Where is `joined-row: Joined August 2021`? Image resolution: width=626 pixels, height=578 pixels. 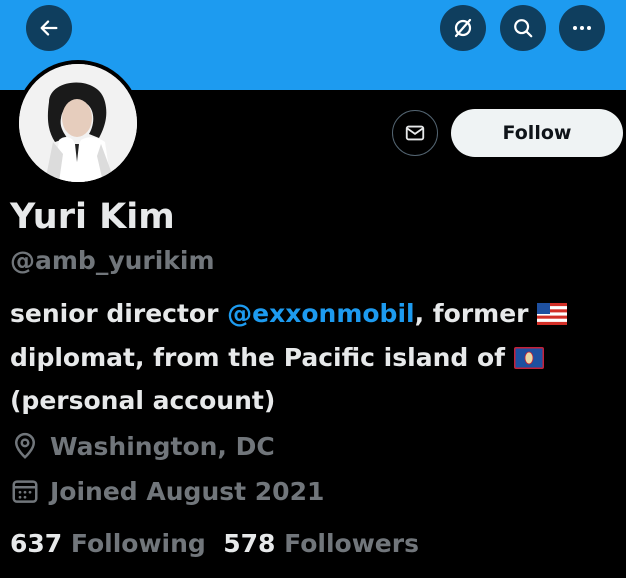
joined-row: Joined August 2021 is located at coordinates (167, 491).